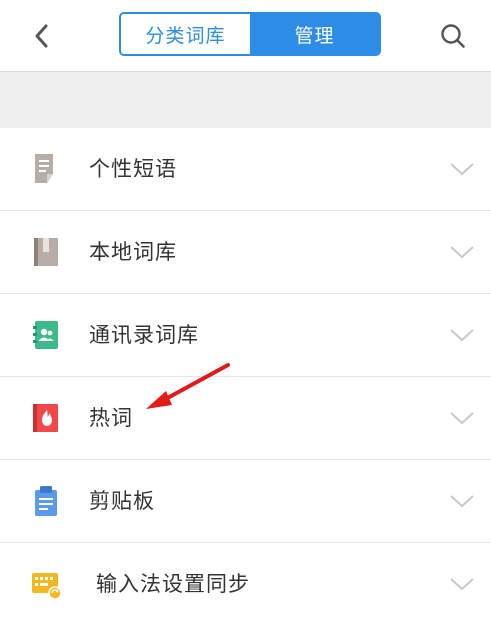 Image resolution: width=491 pixels, height=626 pixels. What do you see at coordinates (314, 34) in the screenshot?
I see `tab-manage: 管理` at bounding box center [314, 34].